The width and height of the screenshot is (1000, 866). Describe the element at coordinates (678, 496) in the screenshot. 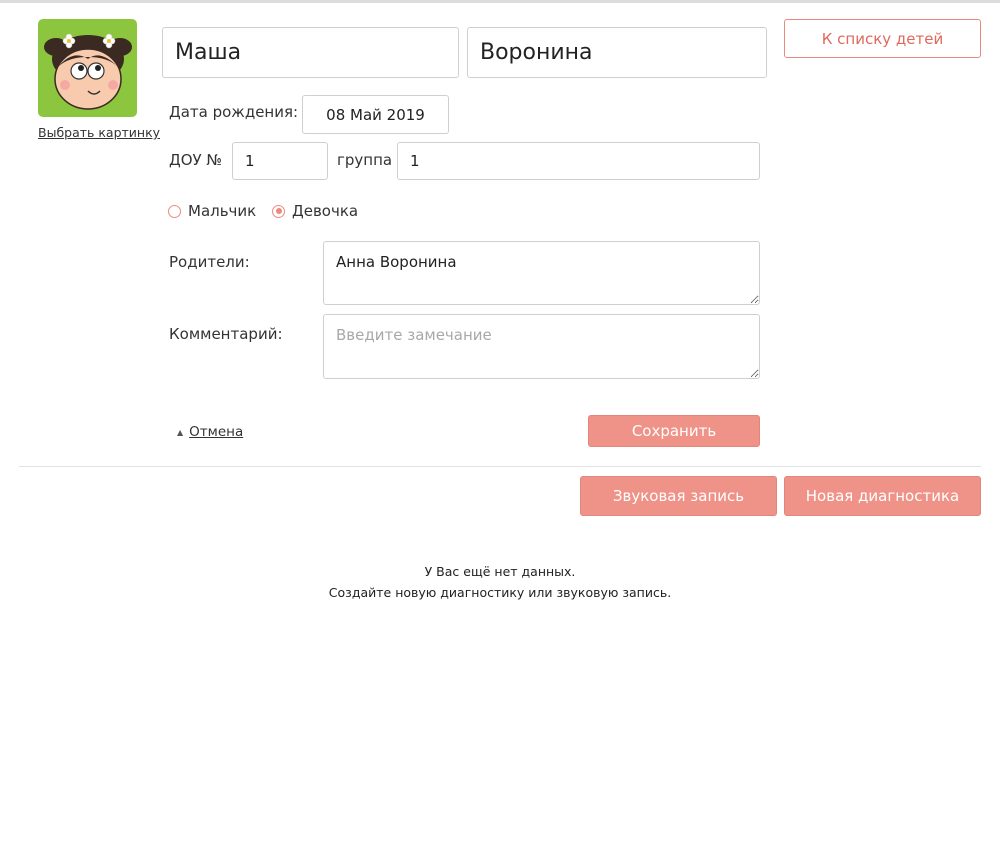

I see `audio-record-button: Звуковая запись` at that location.